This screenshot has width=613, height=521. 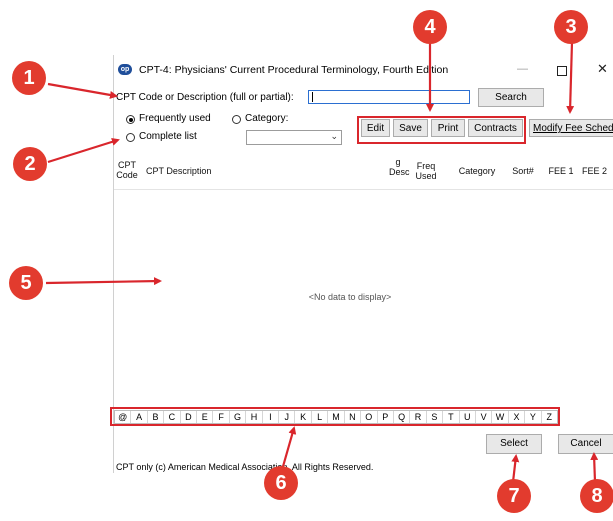 I want to click on annotation-badge-2: 2, so click(x=30, y=164).